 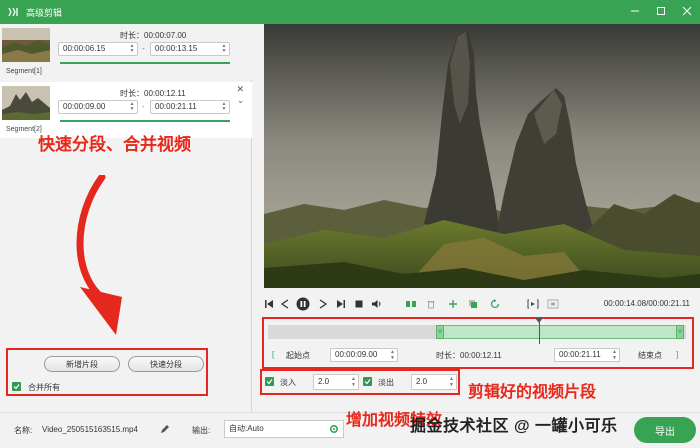 What do you see at coordinates (240, 100) in the screenshot?
I see `chevron-down-icon: ⌄` at bounding box center [240, 100].